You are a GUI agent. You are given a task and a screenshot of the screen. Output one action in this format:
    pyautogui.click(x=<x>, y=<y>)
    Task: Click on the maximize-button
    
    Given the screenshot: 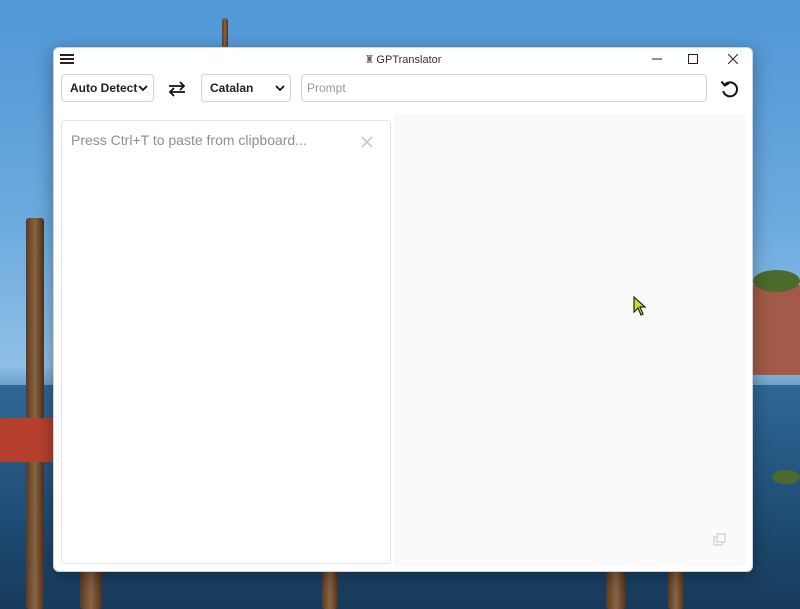 What is the action you would take?
    pyautogui.click(x=693, y=59)
    